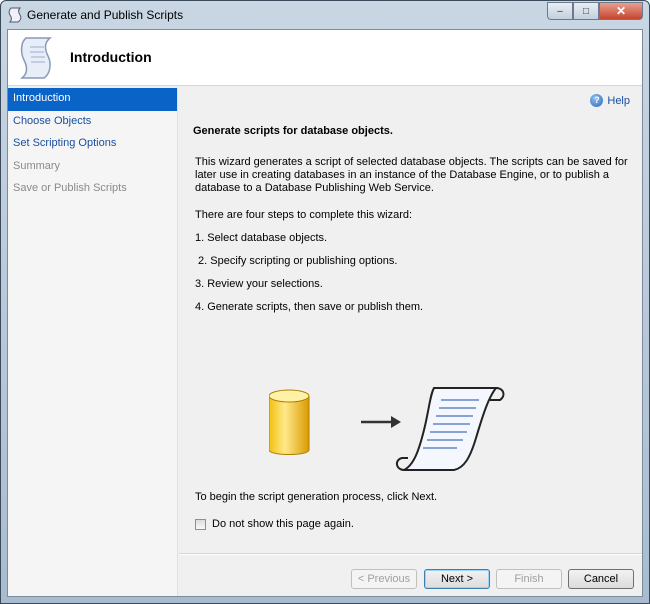  What do you see at coordinates (457, 579) in the screenshot?
I see `next-button: Next >` at bounding box center [457, 579].